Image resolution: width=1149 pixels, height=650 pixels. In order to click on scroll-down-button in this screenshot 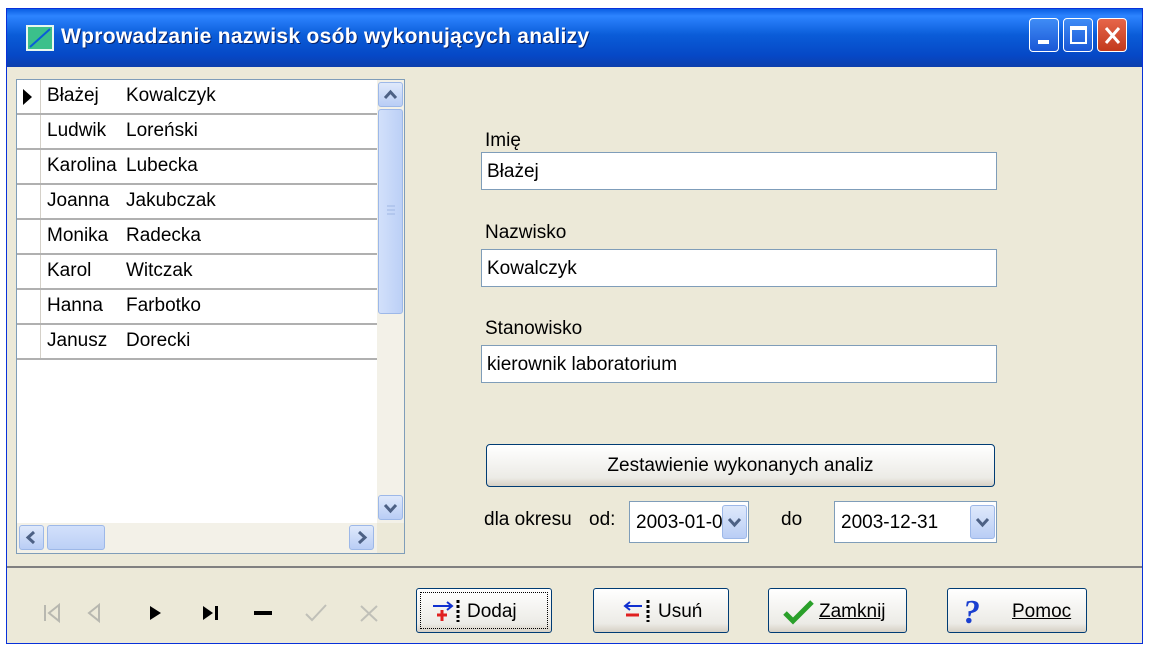, I will do `click(390, 507)`.